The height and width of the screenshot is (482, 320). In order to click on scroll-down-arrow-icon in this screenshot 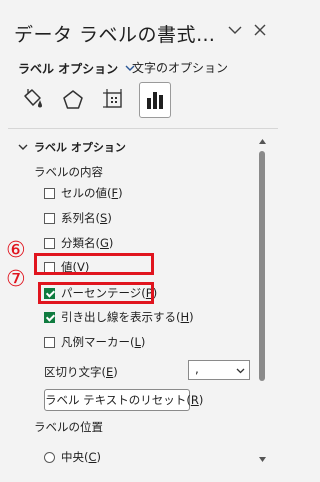, I will do `click(262, 459)`.